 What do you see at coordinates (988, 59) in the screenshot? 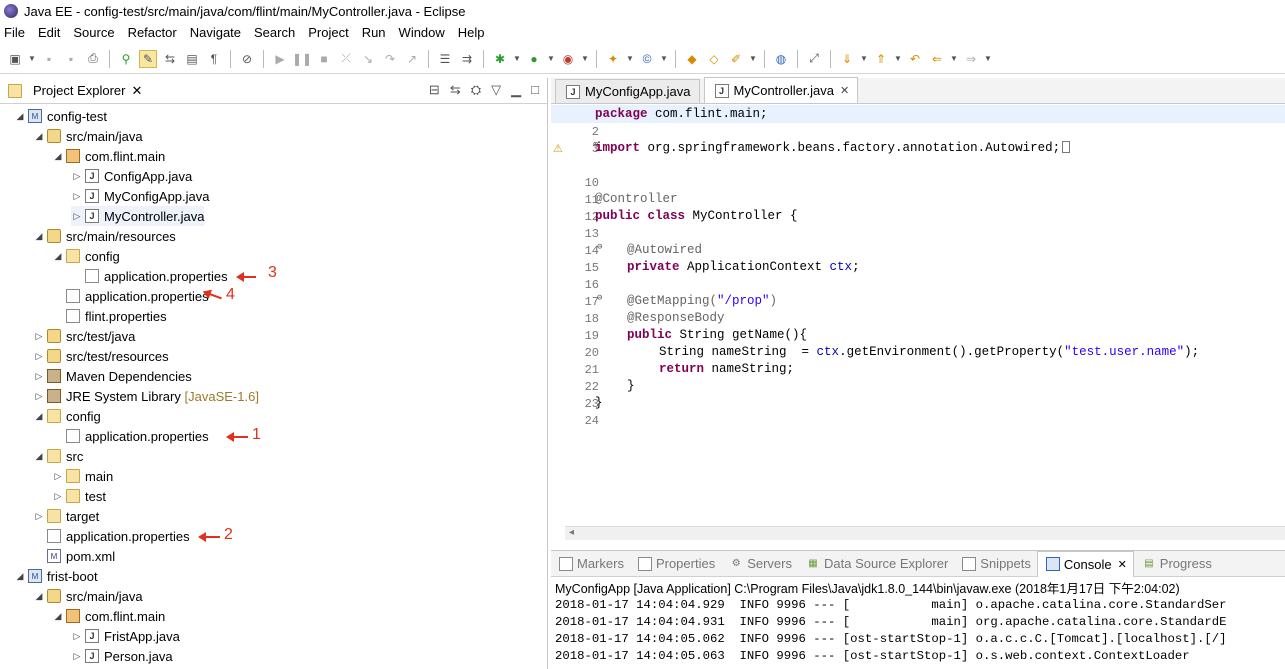
I see `forward-dropdown-icon: ▼` at bounding box center [988, 59].